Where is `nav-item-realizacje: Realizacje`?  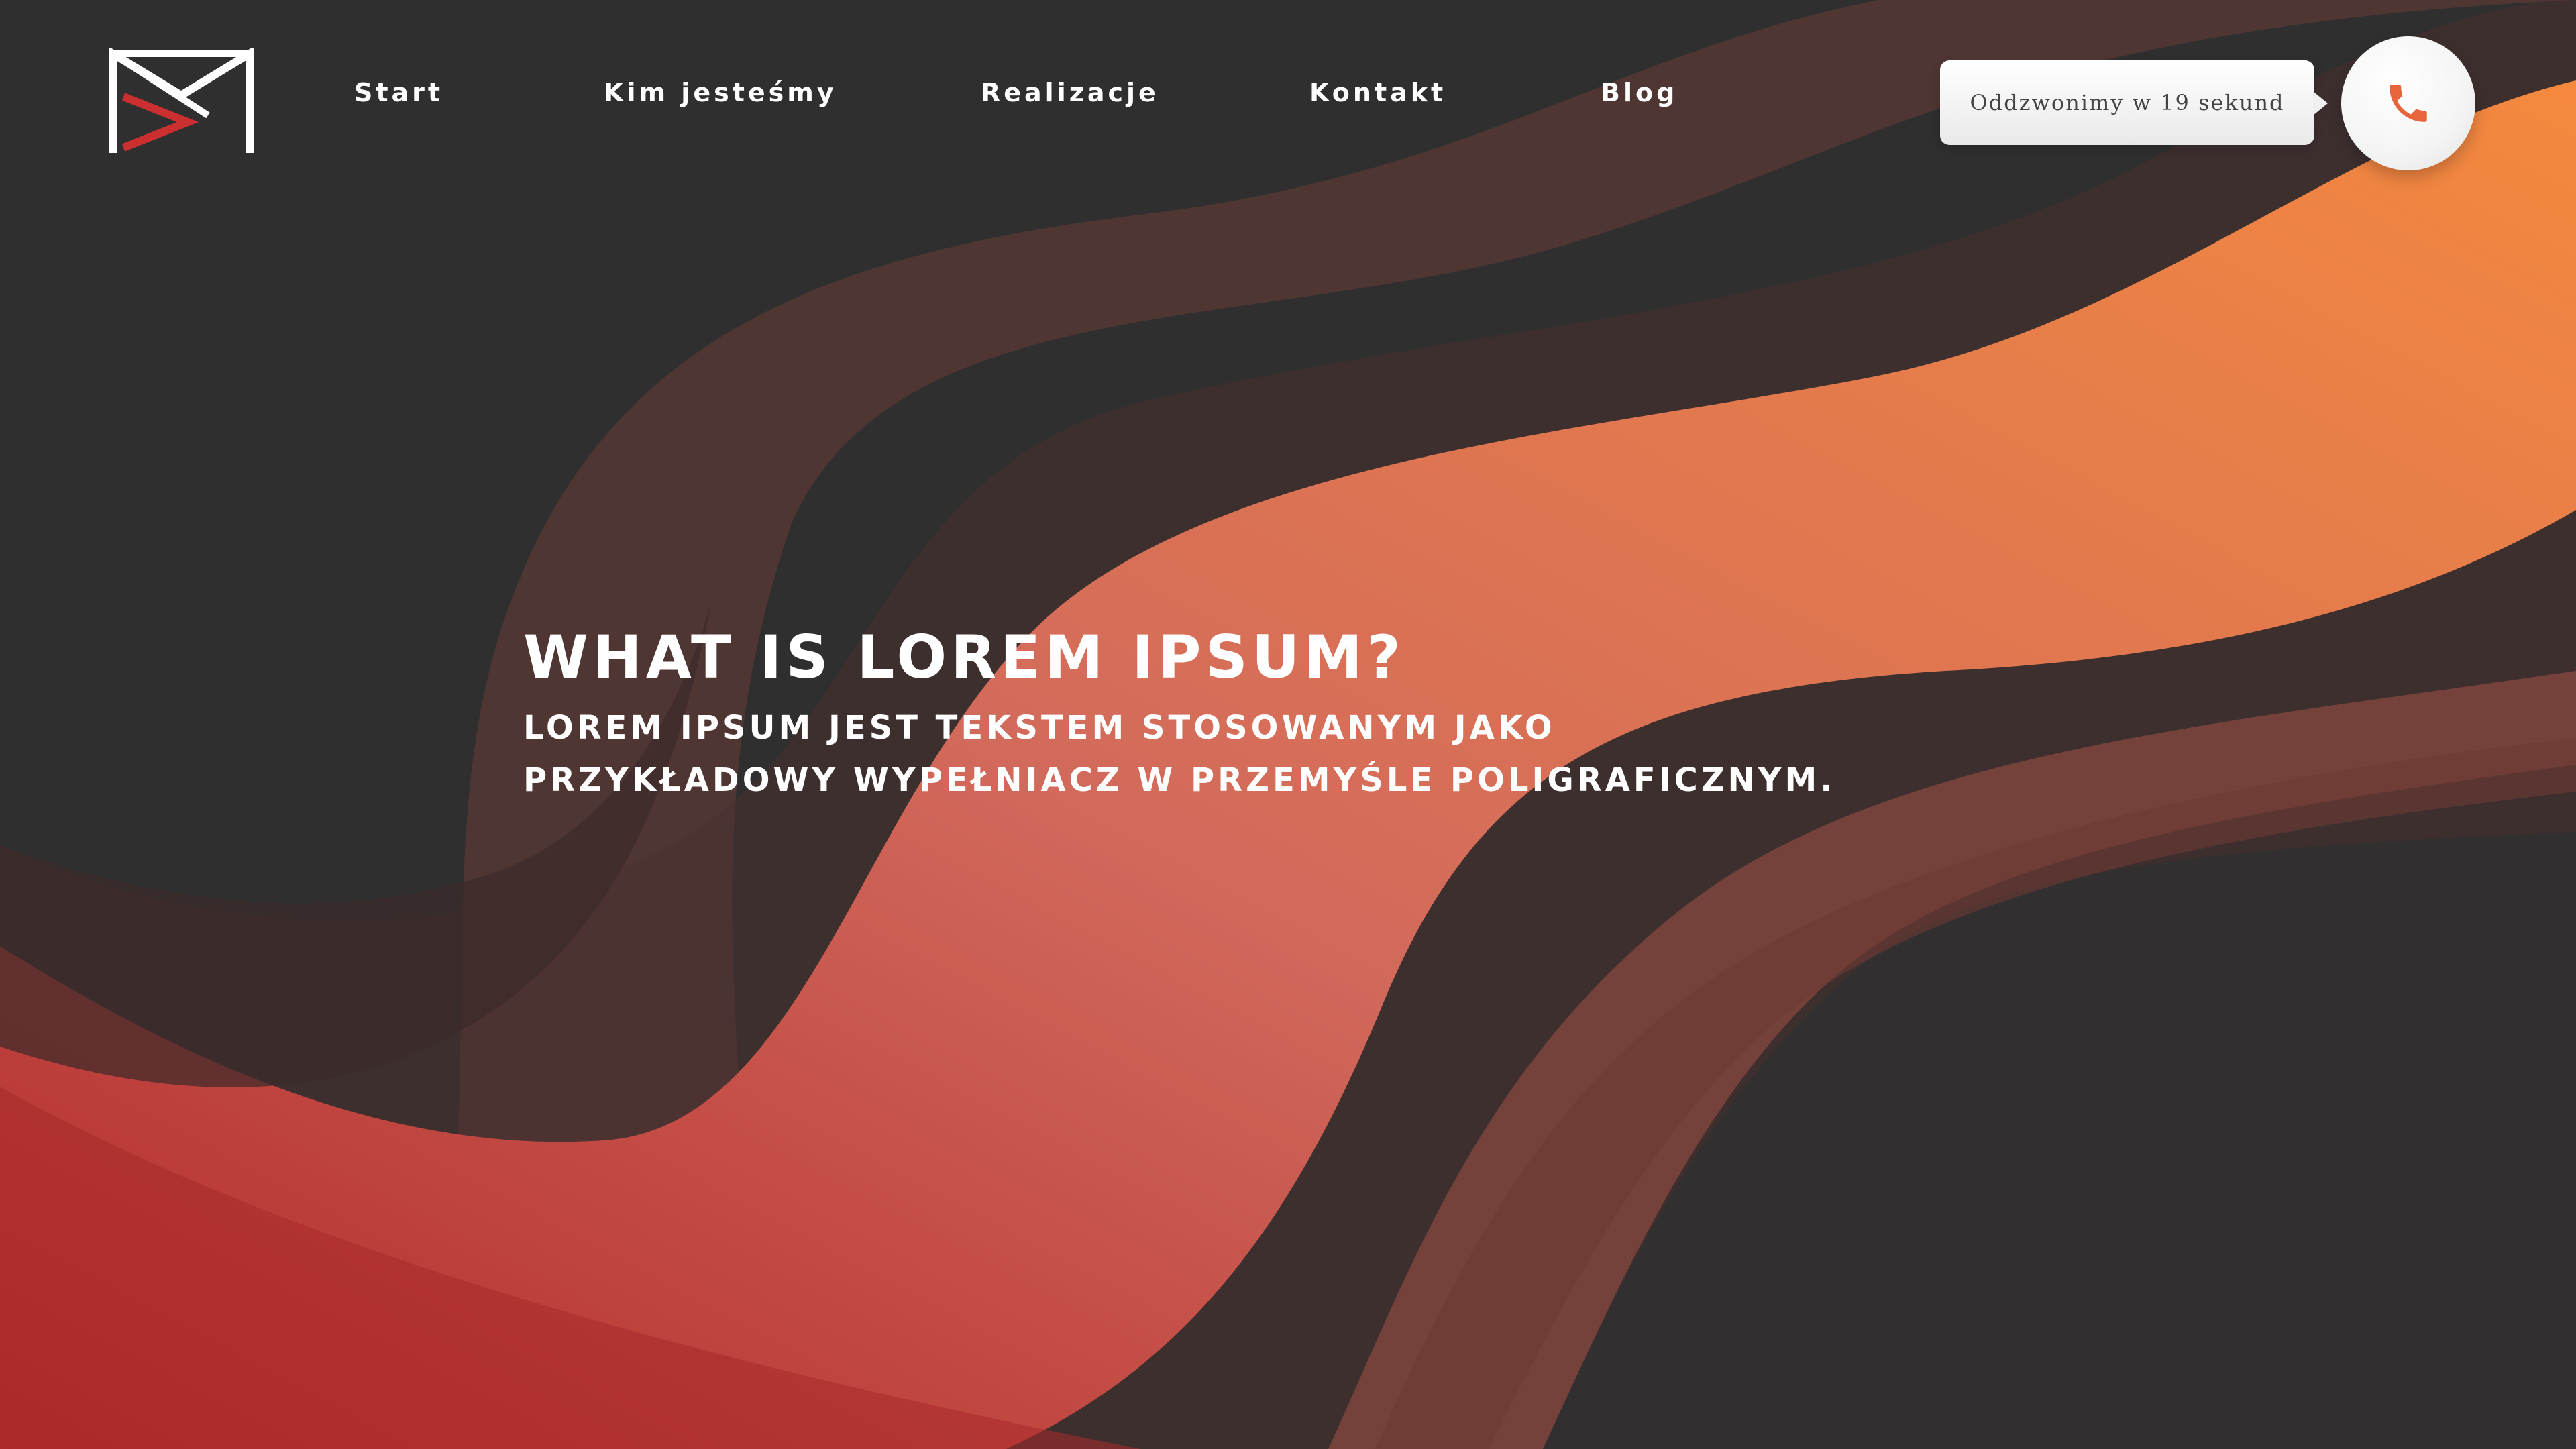
nav-item-realizacje: Realizacje is located at coordinates (1070, 92).